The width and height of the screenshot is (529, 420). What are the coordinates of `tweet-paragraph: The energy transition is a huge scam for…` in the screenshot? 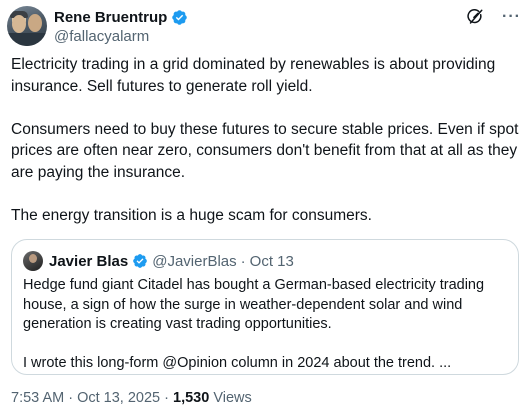 It's located at (191, 215).